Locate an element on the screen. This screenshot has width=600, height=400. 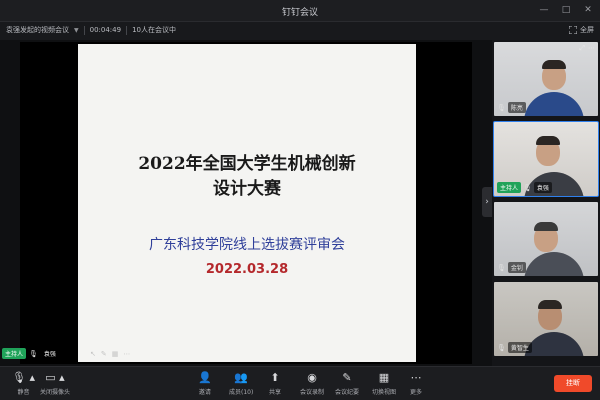
participant-tile: 🎙 黄智生 is located at coordinates (546, 319).